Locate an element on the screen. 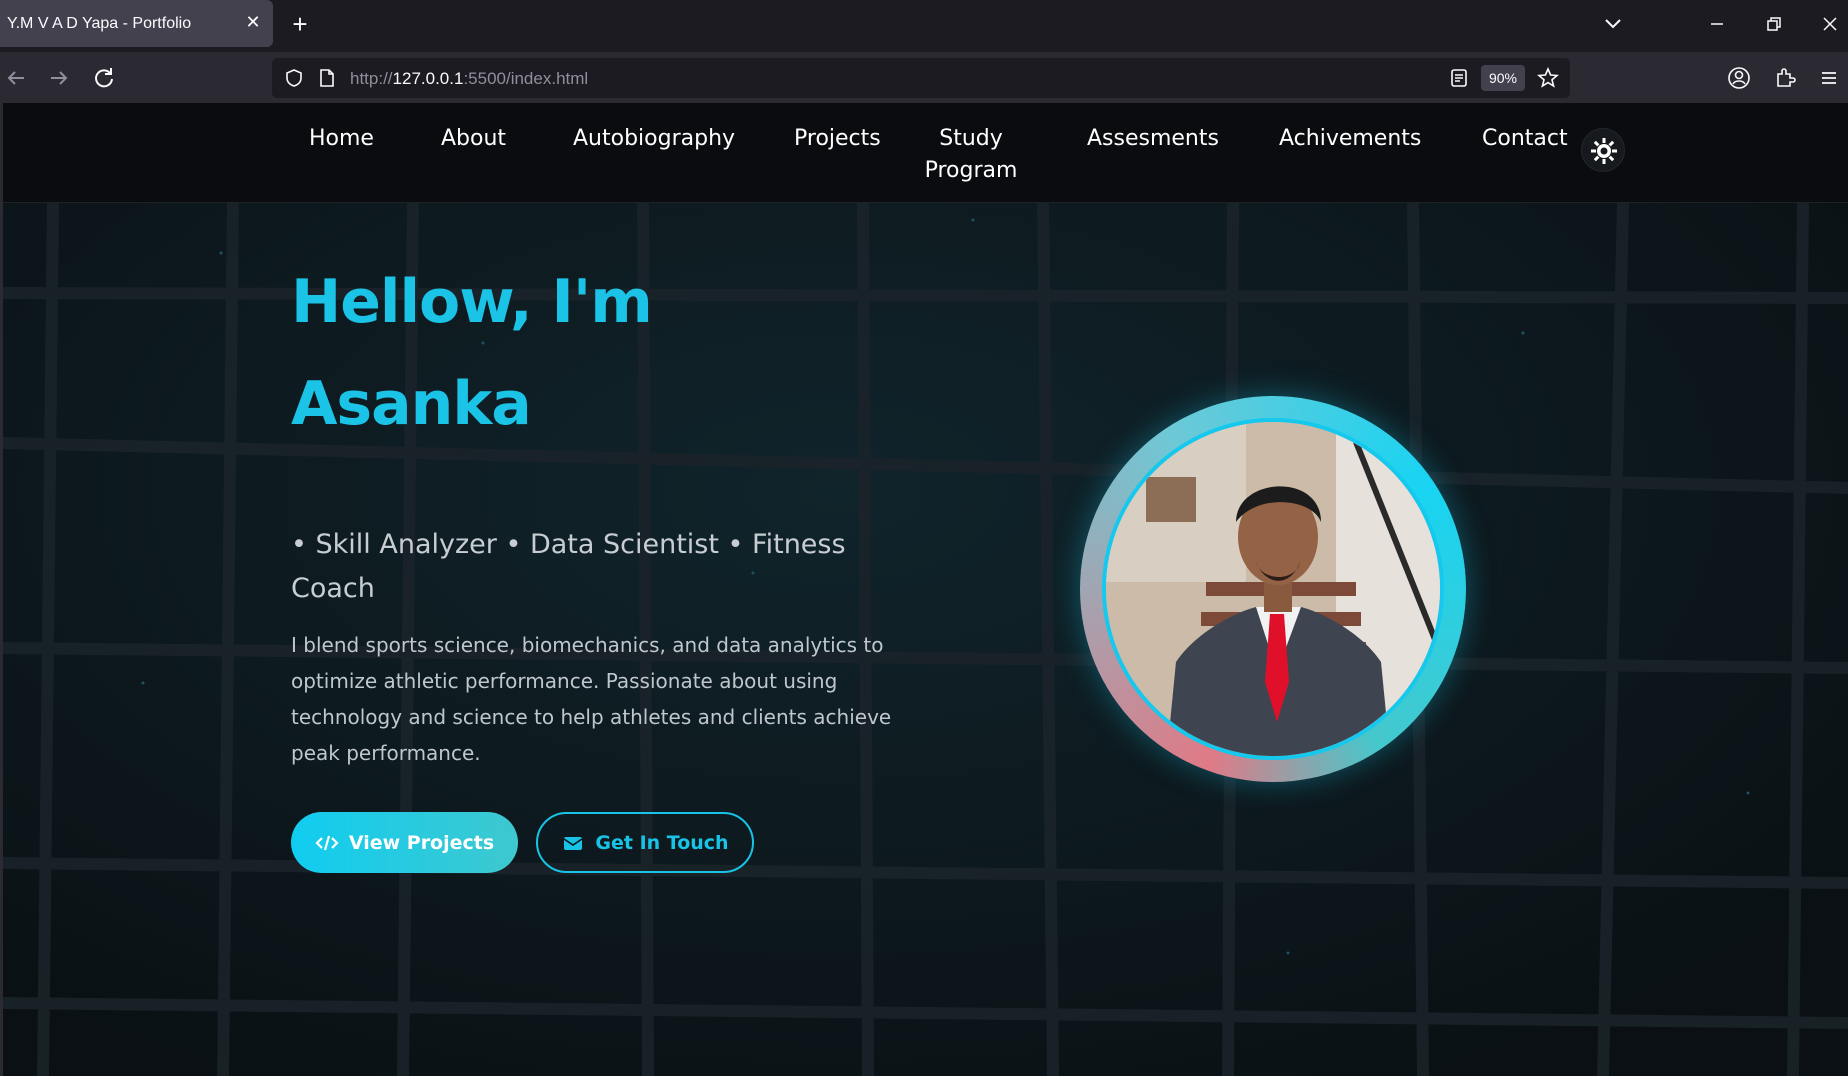 Image resolution: width=1848 pixels, height=1076 pixels. nav-study-program: Study Program is located at coordinates (971, 155).